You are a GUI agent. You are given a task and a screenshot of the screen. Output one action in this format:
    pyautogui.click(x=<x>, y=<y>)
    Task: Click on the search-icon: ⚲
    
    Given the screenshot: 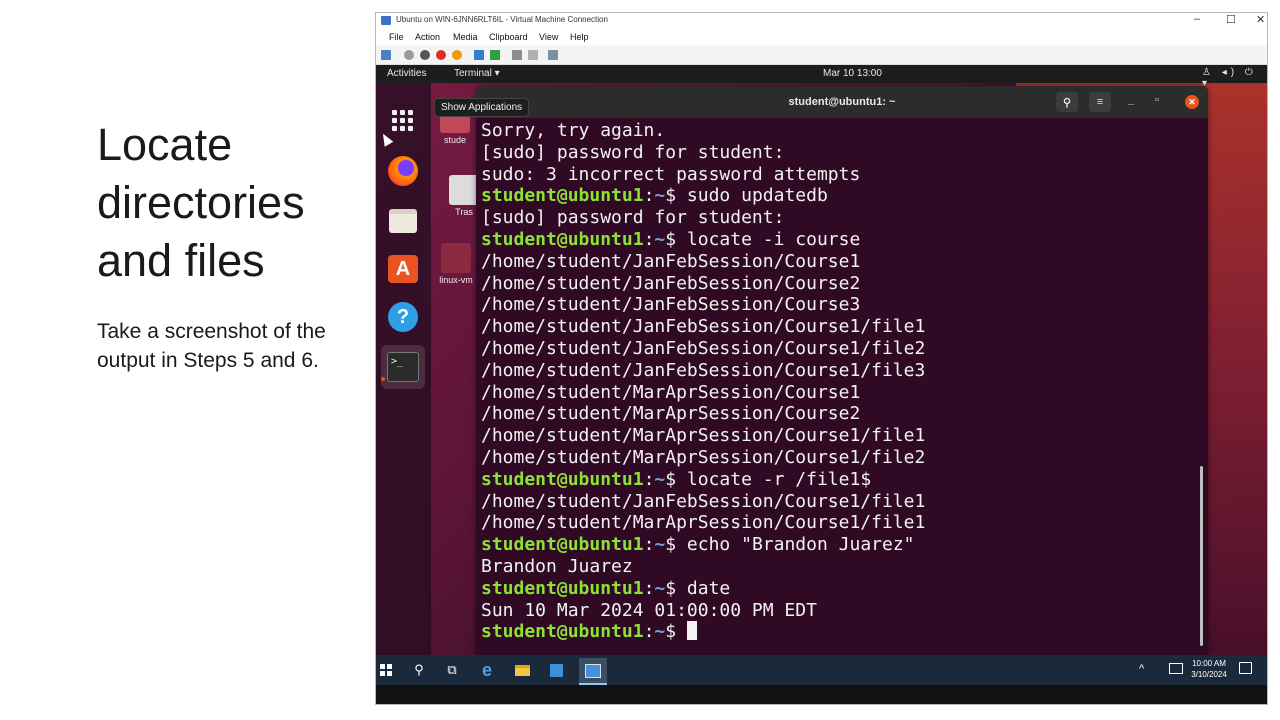 What is the action you would take?
    pyautogui.click(x=1067, y=102)
    